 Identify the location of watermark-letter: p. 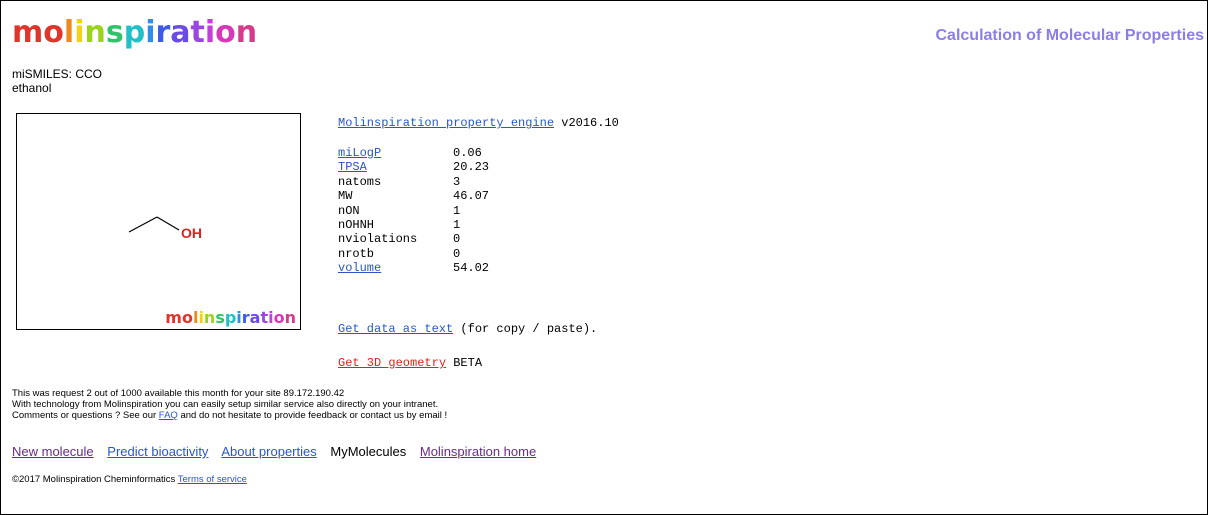
(230, 317).